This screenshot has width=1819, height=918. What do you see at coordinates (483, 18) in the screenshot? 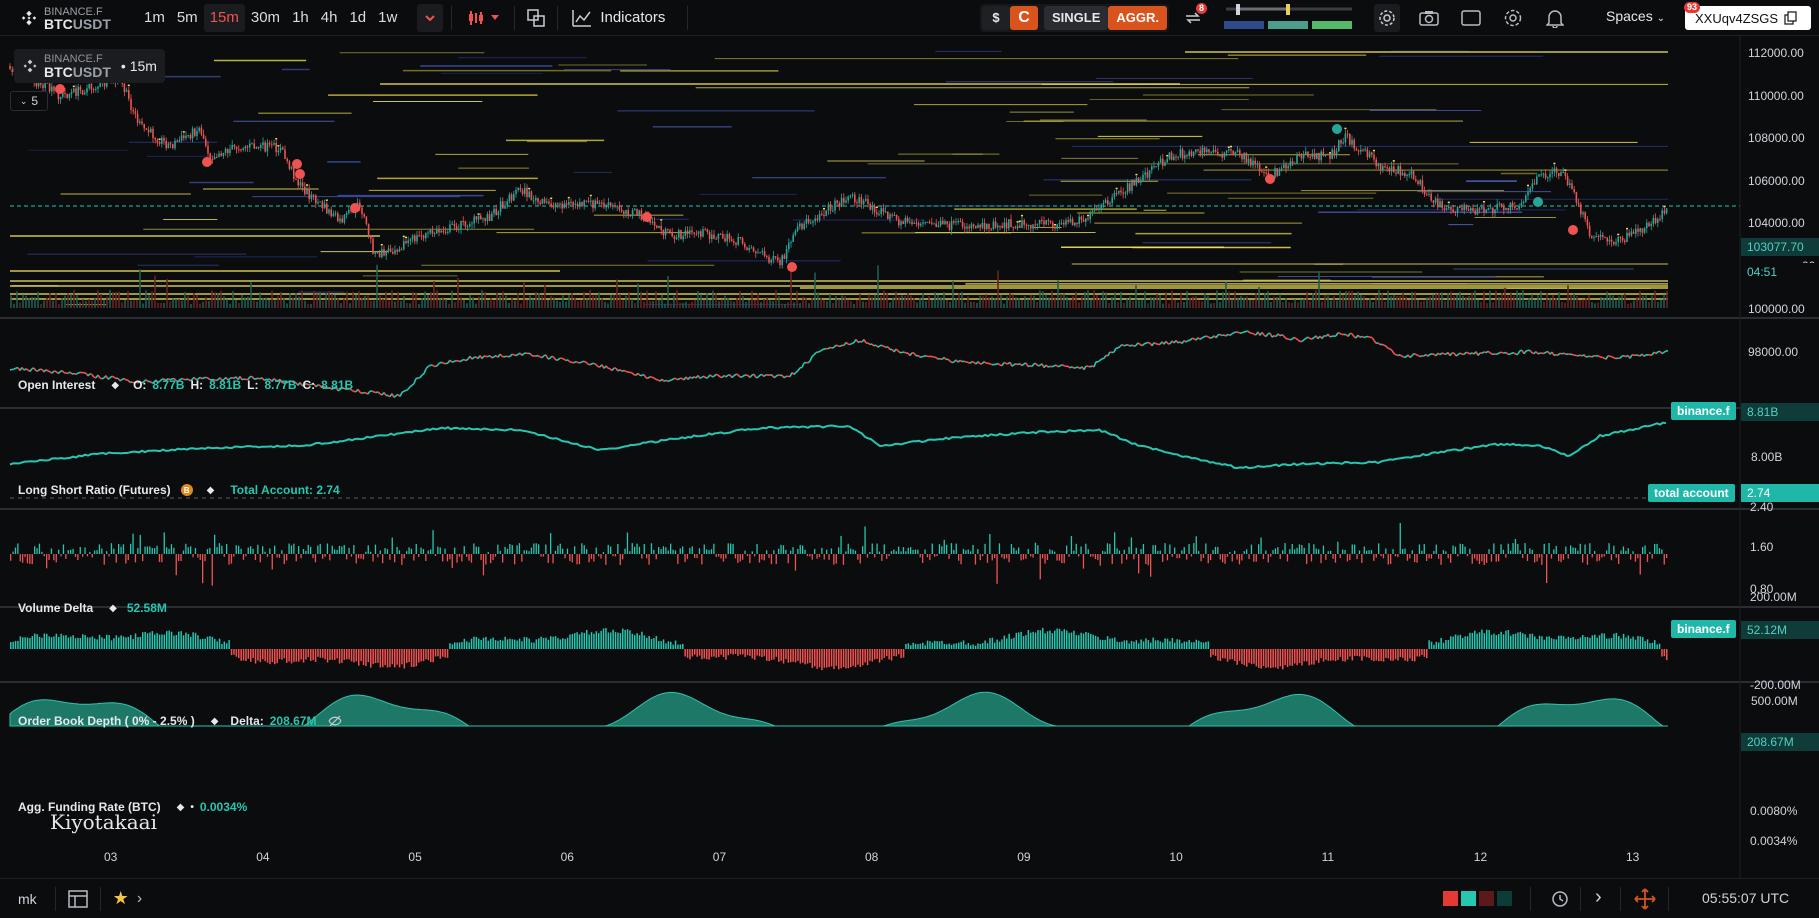
I see `chart-type-button` at bounding box center [483, 18].